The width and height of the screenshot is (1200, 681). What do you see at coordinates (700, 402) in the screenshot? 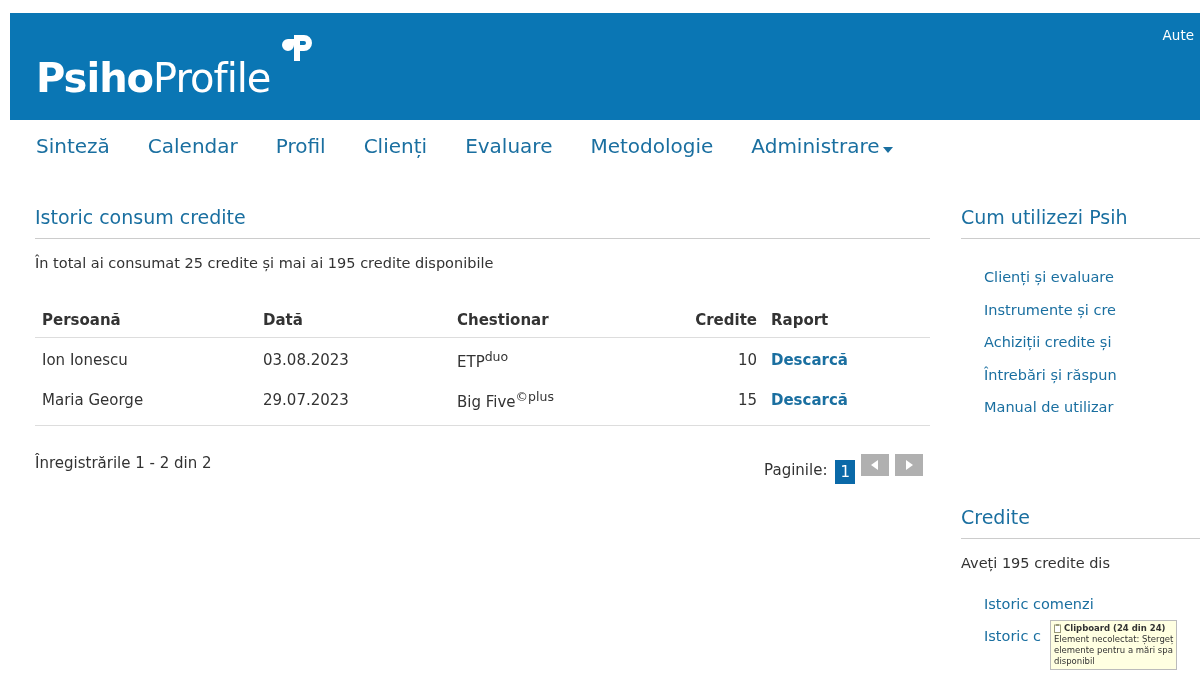
I see `table-cell: 15` at bounding box center [700, 402].